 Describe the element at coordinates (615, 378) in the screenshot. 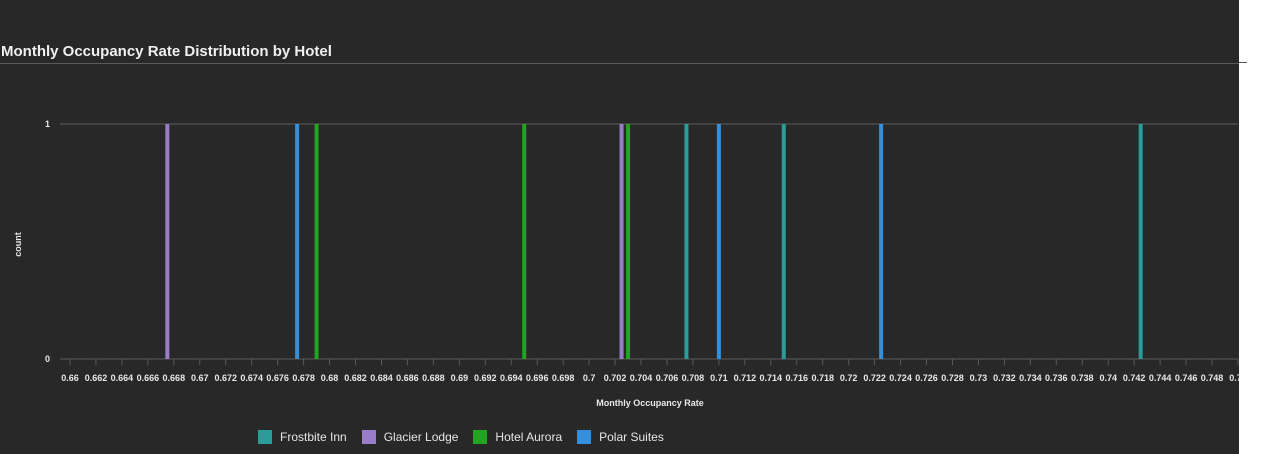

I see `x-tick-label: 0.702` at that location.